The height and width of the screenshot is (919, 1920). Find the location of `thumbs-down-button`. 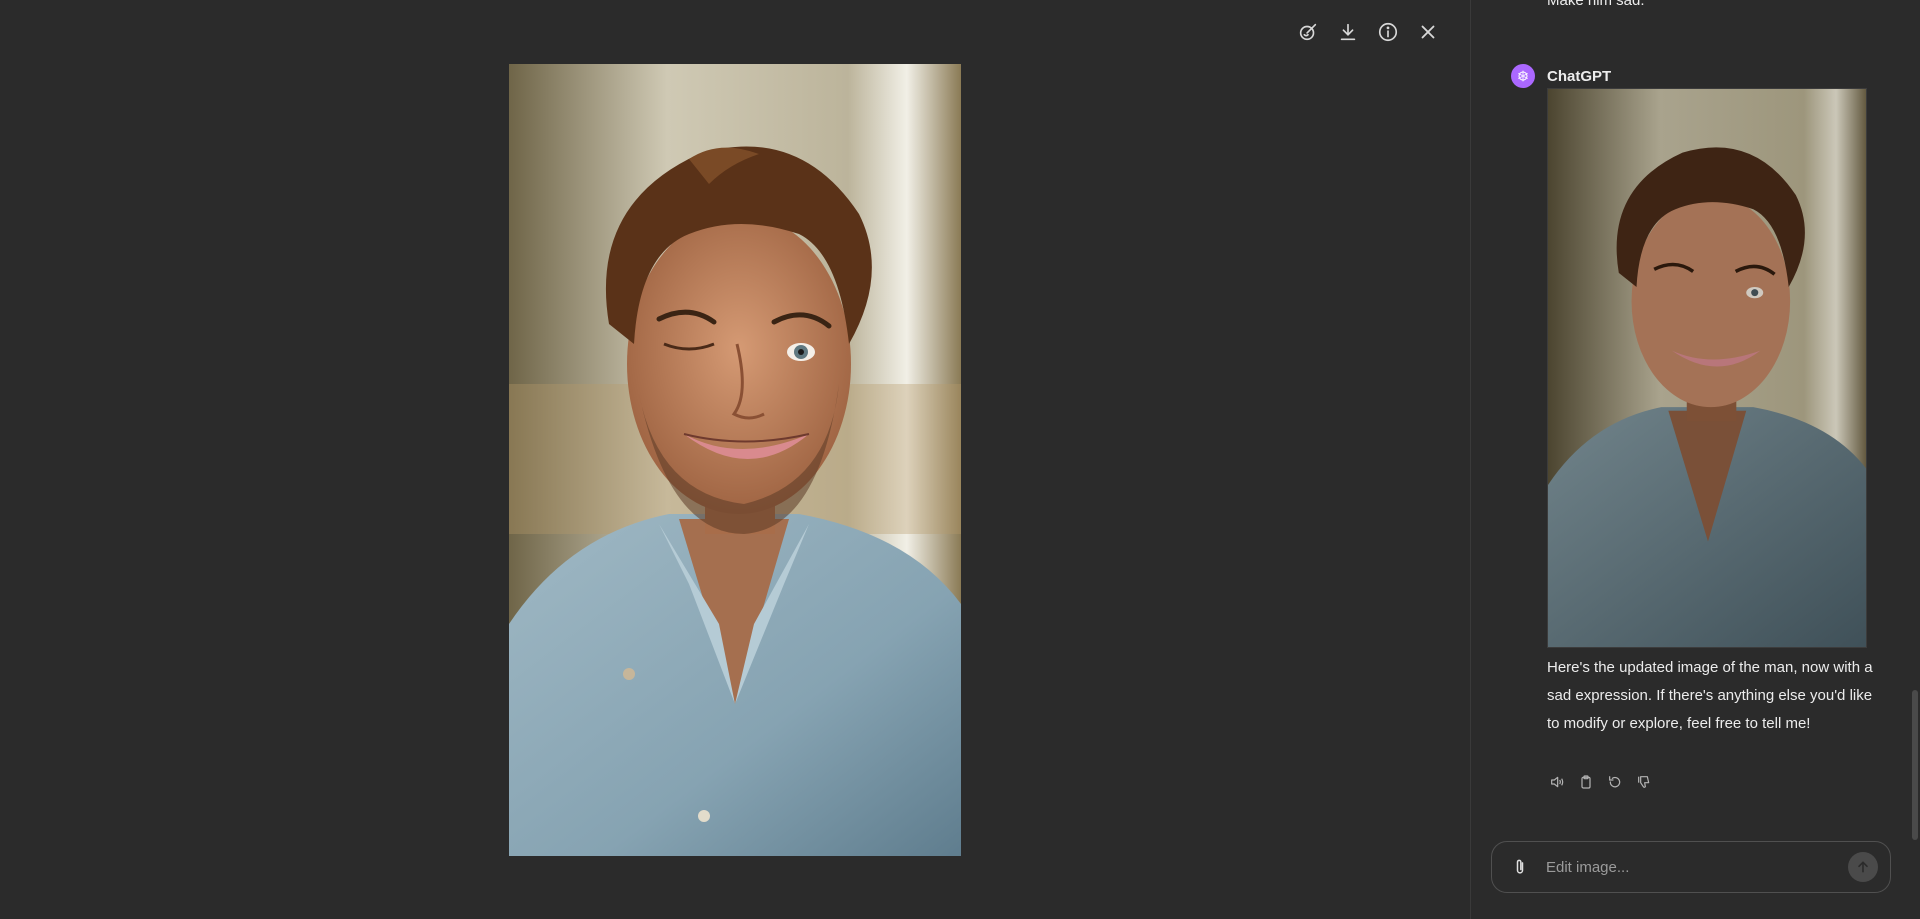

thumbs-down-button is located at coordinates (1644, 782).